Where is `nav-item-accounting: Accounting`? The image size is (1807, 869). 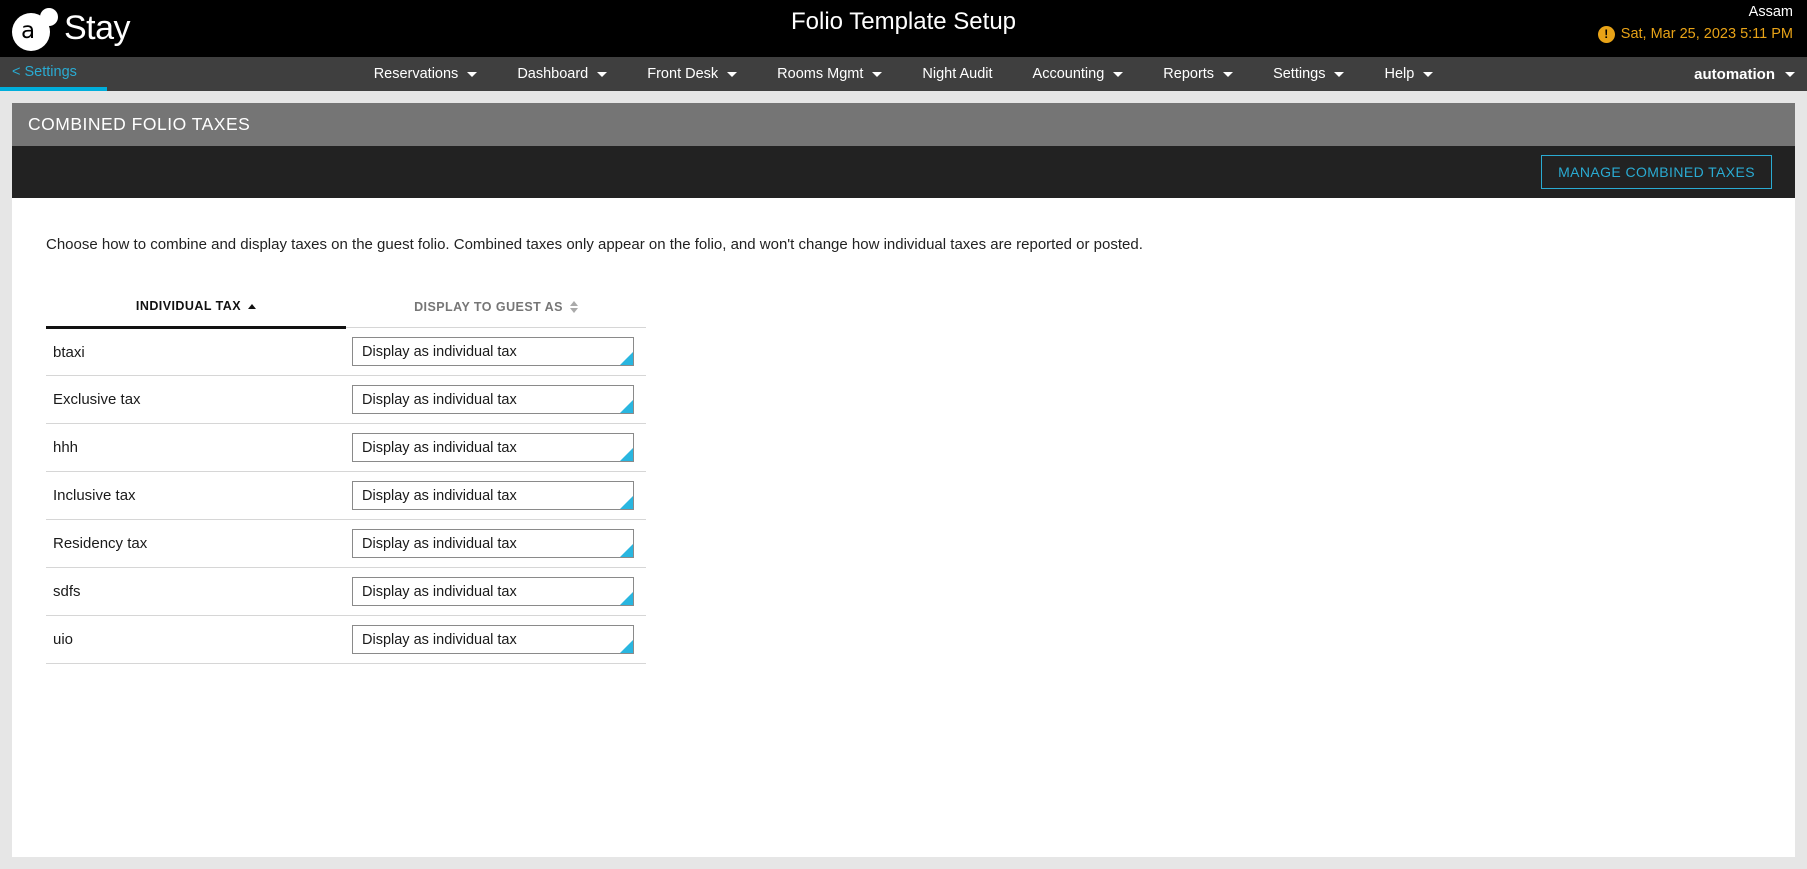 nav-item-accounting: Accounting is located at coordinates (1078, 74).